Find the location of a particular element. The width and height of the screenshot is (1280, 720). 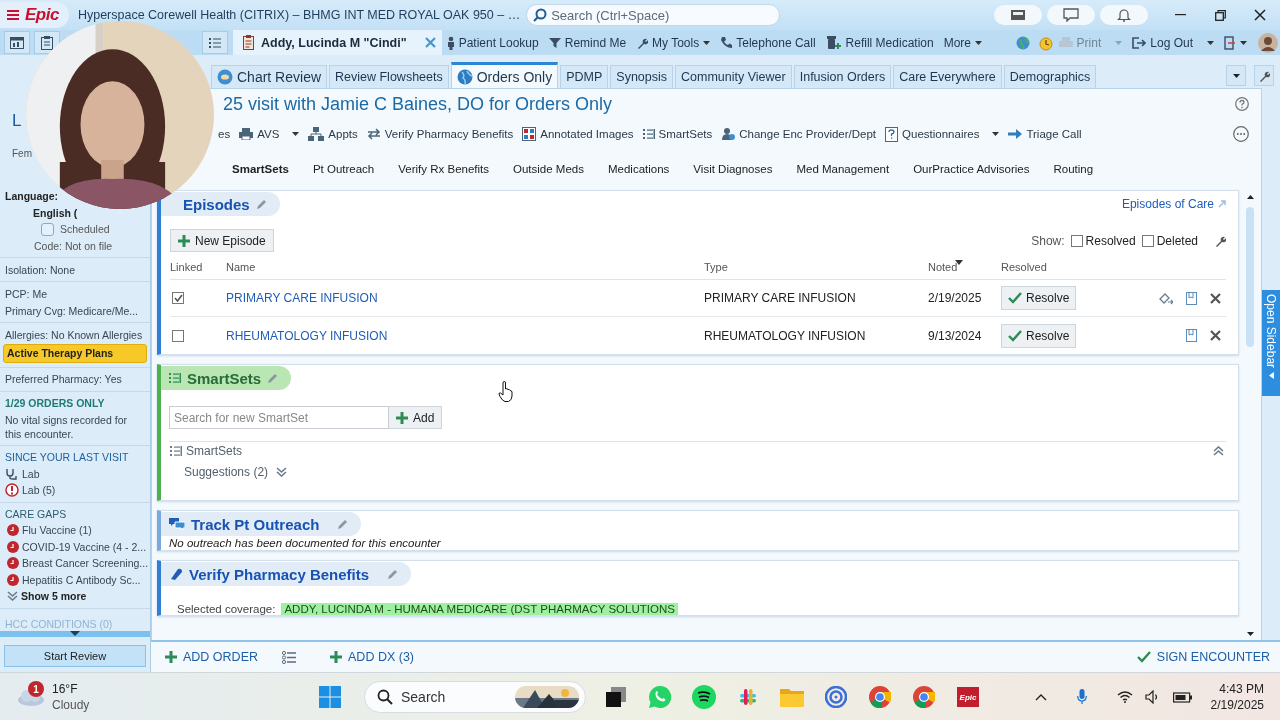

toolbar-button: Log Out is located at coordinates (1173, 42).